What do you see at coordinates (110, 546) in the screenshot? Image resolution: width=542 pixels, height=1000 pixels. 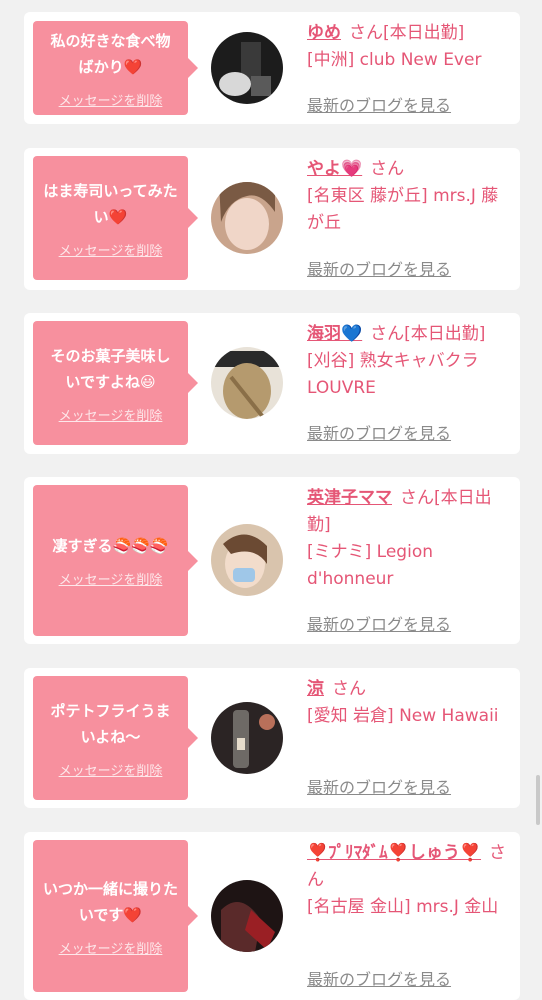 I see `message-text: 凄すぎる🍣🍣🍣` at bounding box center [110, 546].